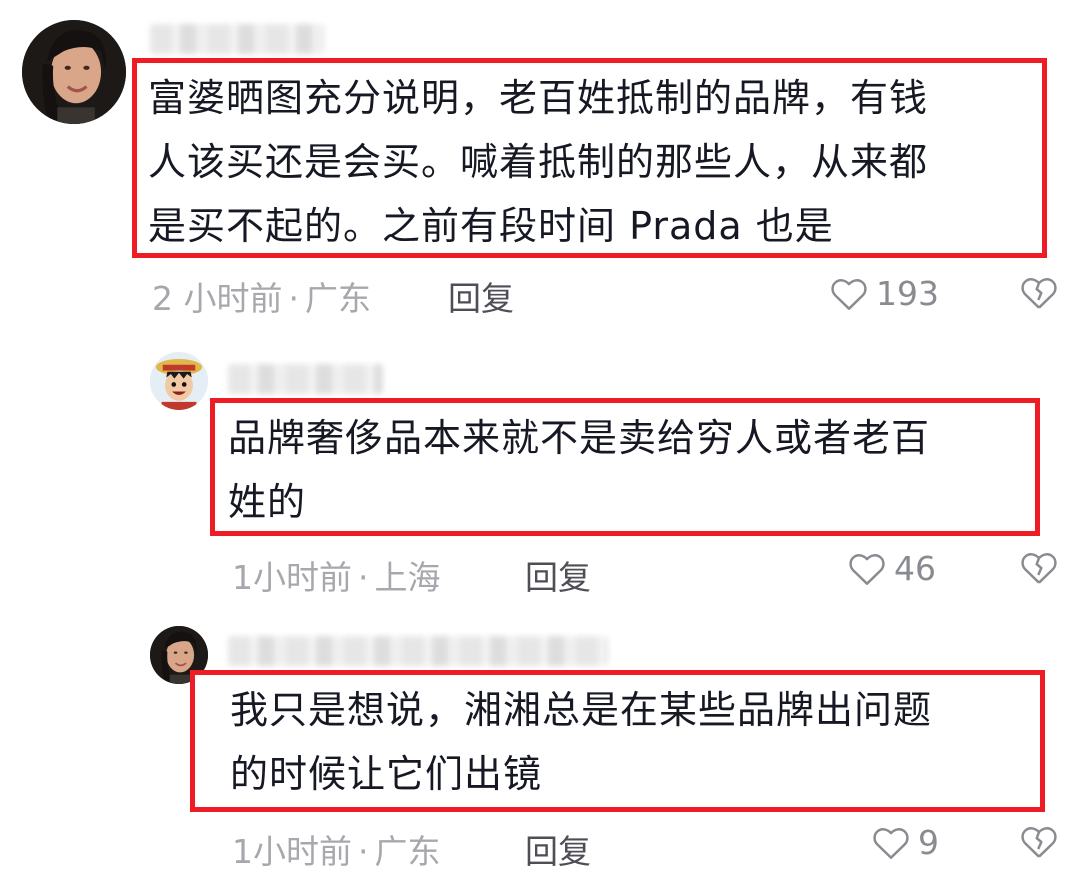  I want to click on comment-line: 富婆晒图充分说明，老百姓抵制的品牌，有钱, so click(538, 98).